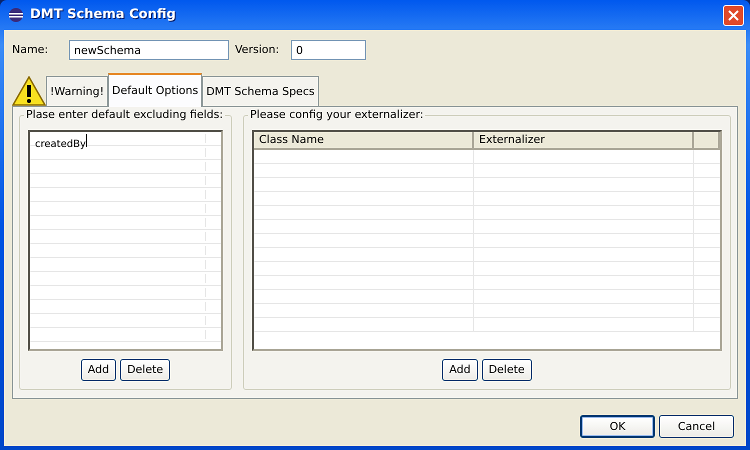 This screenshot has height=450, width=750. Describe the element at coordinates (77, 91) in the screenshot. I see `tab: !Warning!` at that location.